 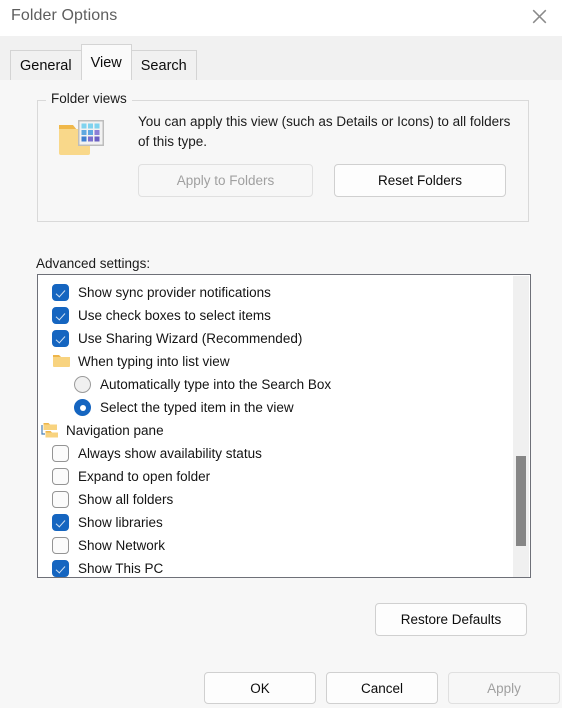 I want to click on restore-defaults-label: Restore Defaults, so click(x=451, y=619).